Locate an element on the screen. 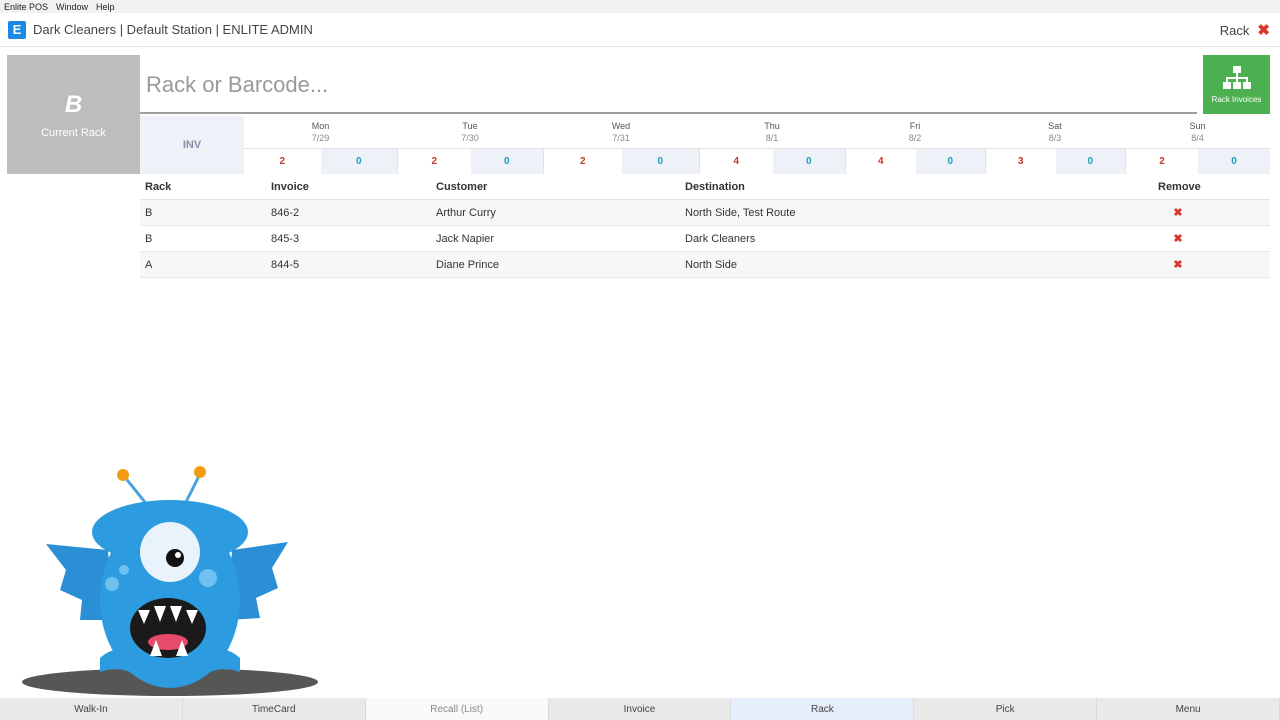 This screenshot has height=720, width=1280. current-rack-letter: B is located at coordinates (73, 104).